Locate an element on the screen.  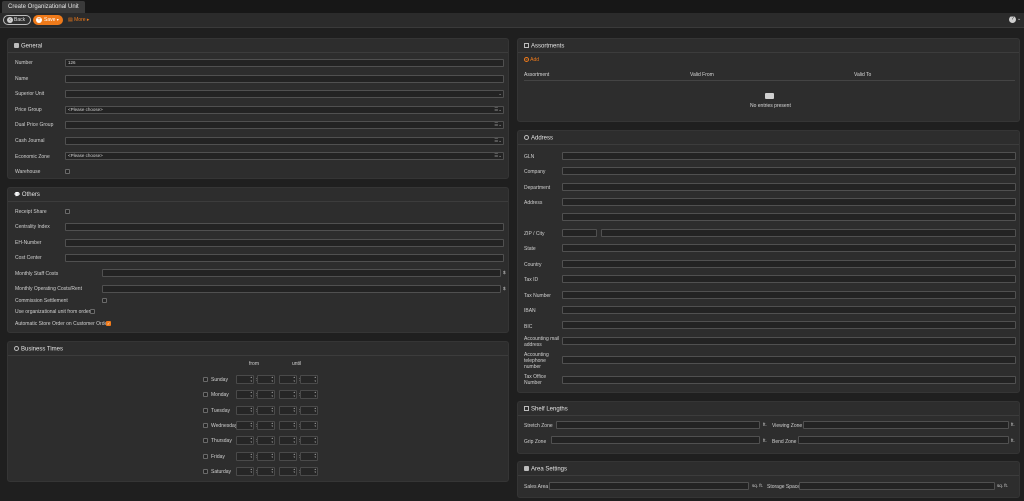
cost-center-input is located at coordinates (284, 258).